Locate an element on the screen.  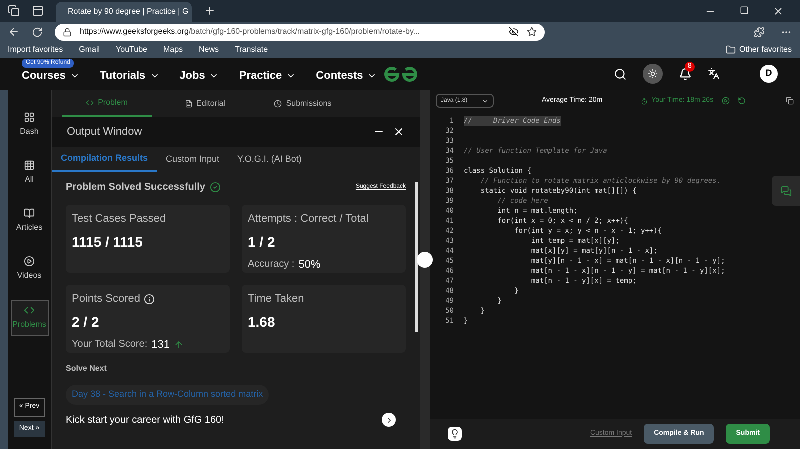
problem-tab: Editorial is located at coordinates (205, 103).